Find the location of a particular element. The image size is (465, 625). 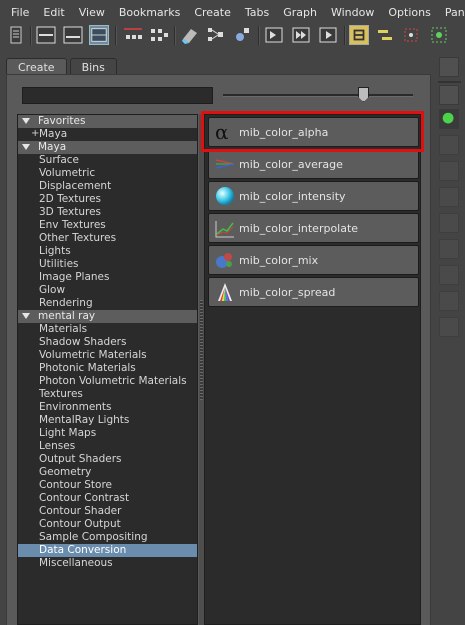

tree-item-label: Volumetric is located at coordinates (67, 173).